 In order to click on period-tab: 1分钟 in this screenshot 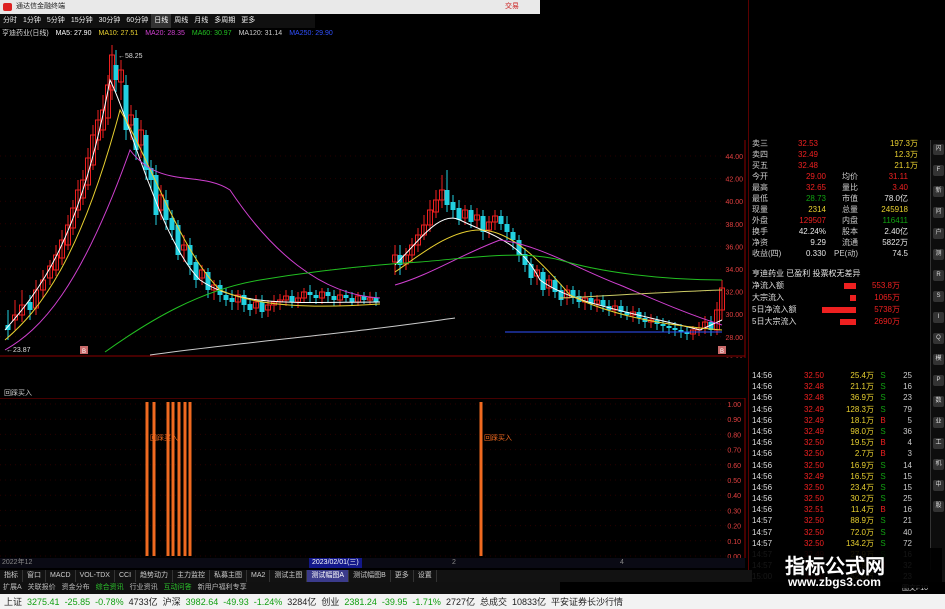, I will do `click(32, 21)`.